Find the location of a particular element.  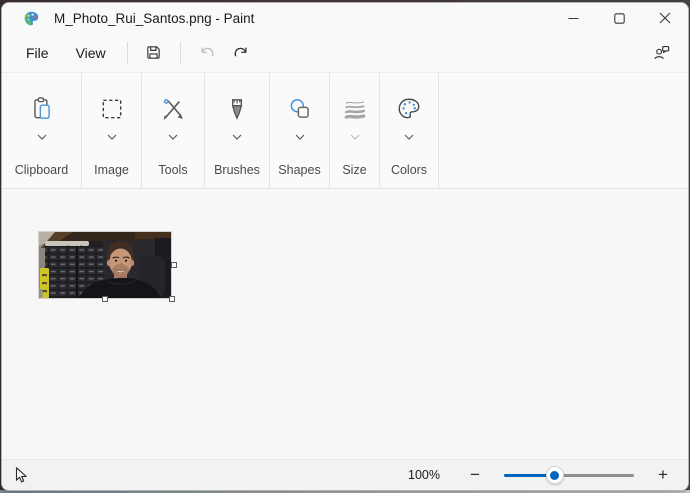

menu-bar: File View is located at coordinates (345, 53).